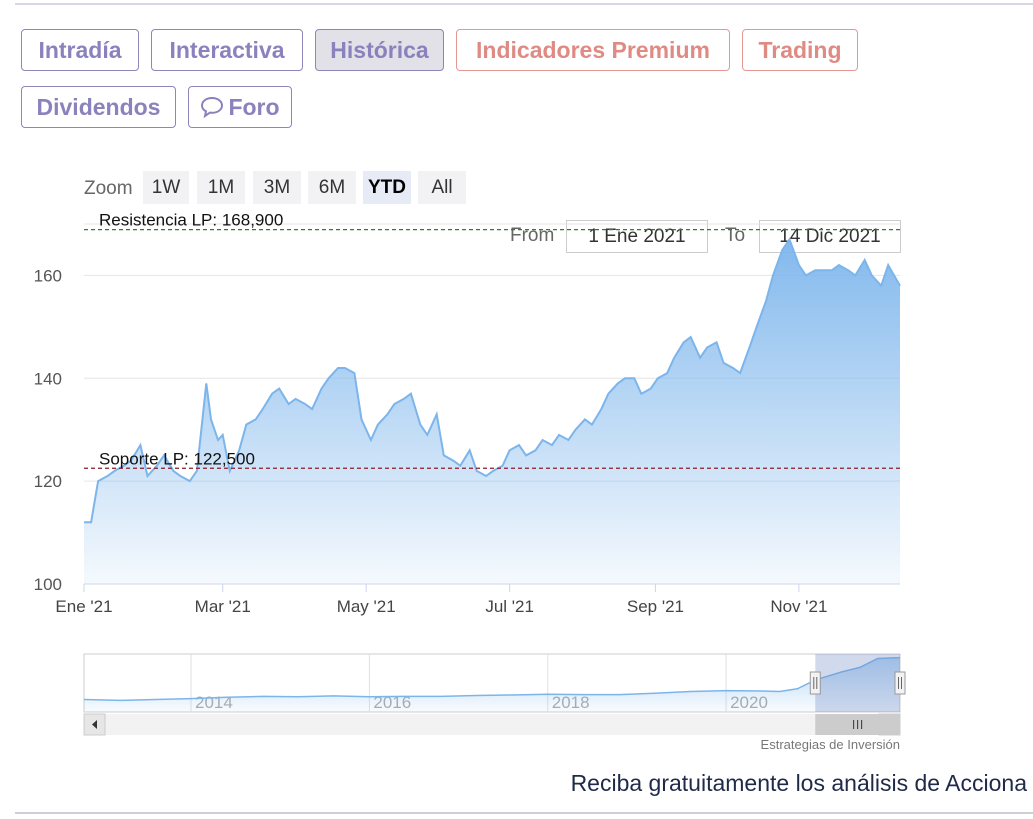  What do you see at coordinates (509, 606) in the screenshot?
I see `x-tick-label: Jul '21` at bounding box center [509, 606].